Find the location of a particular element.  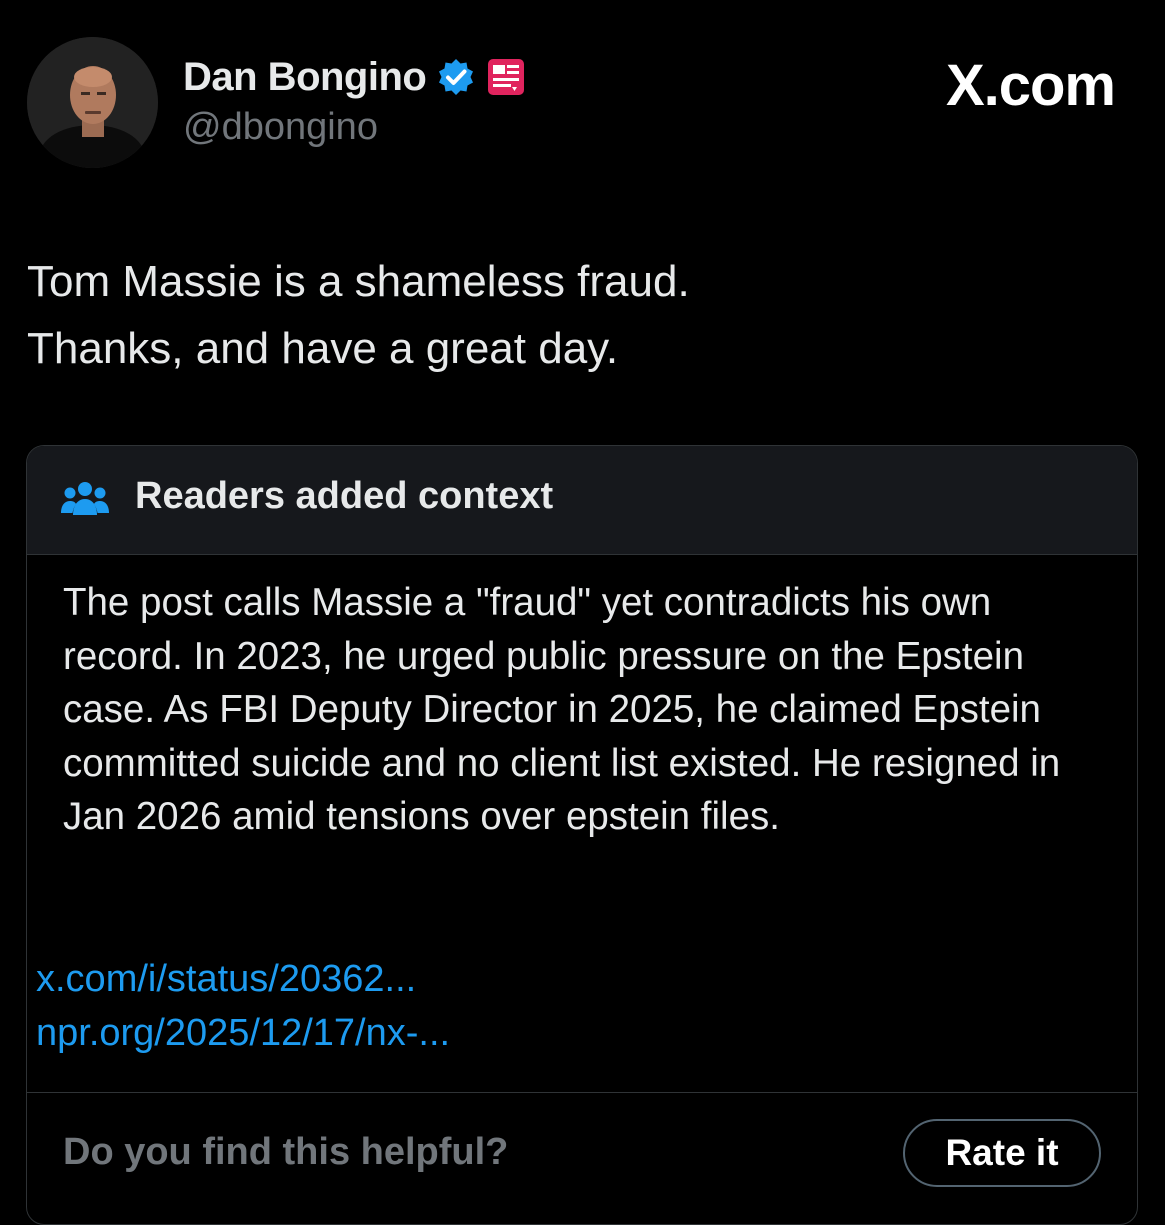

community-note-title: Readers added context is located at coordinates (344, 496).